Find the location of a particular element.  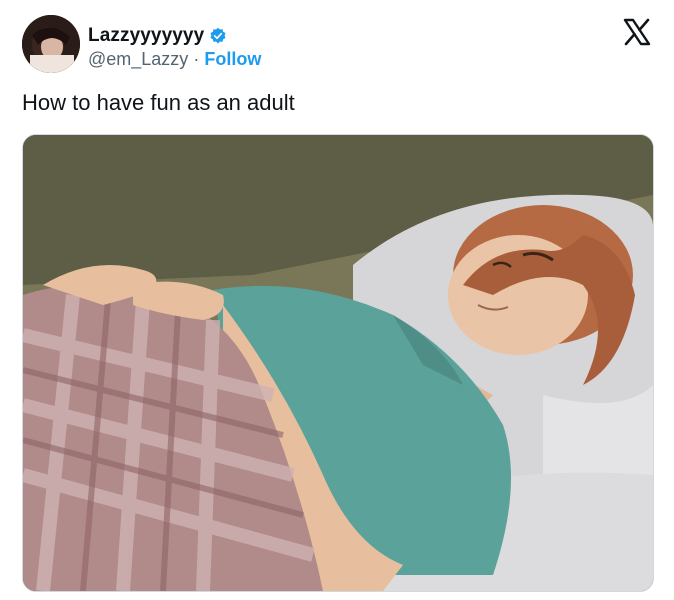

name-row: Lazzyyyyyyy is located at coordinates (157, 36).